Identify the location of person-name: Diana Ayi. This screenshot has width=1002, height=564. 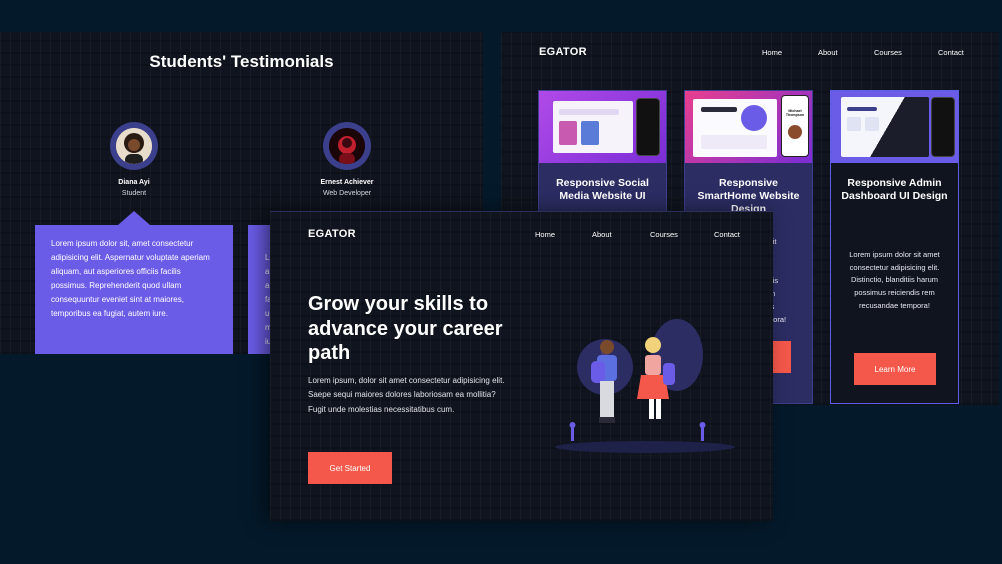
(134, 182).